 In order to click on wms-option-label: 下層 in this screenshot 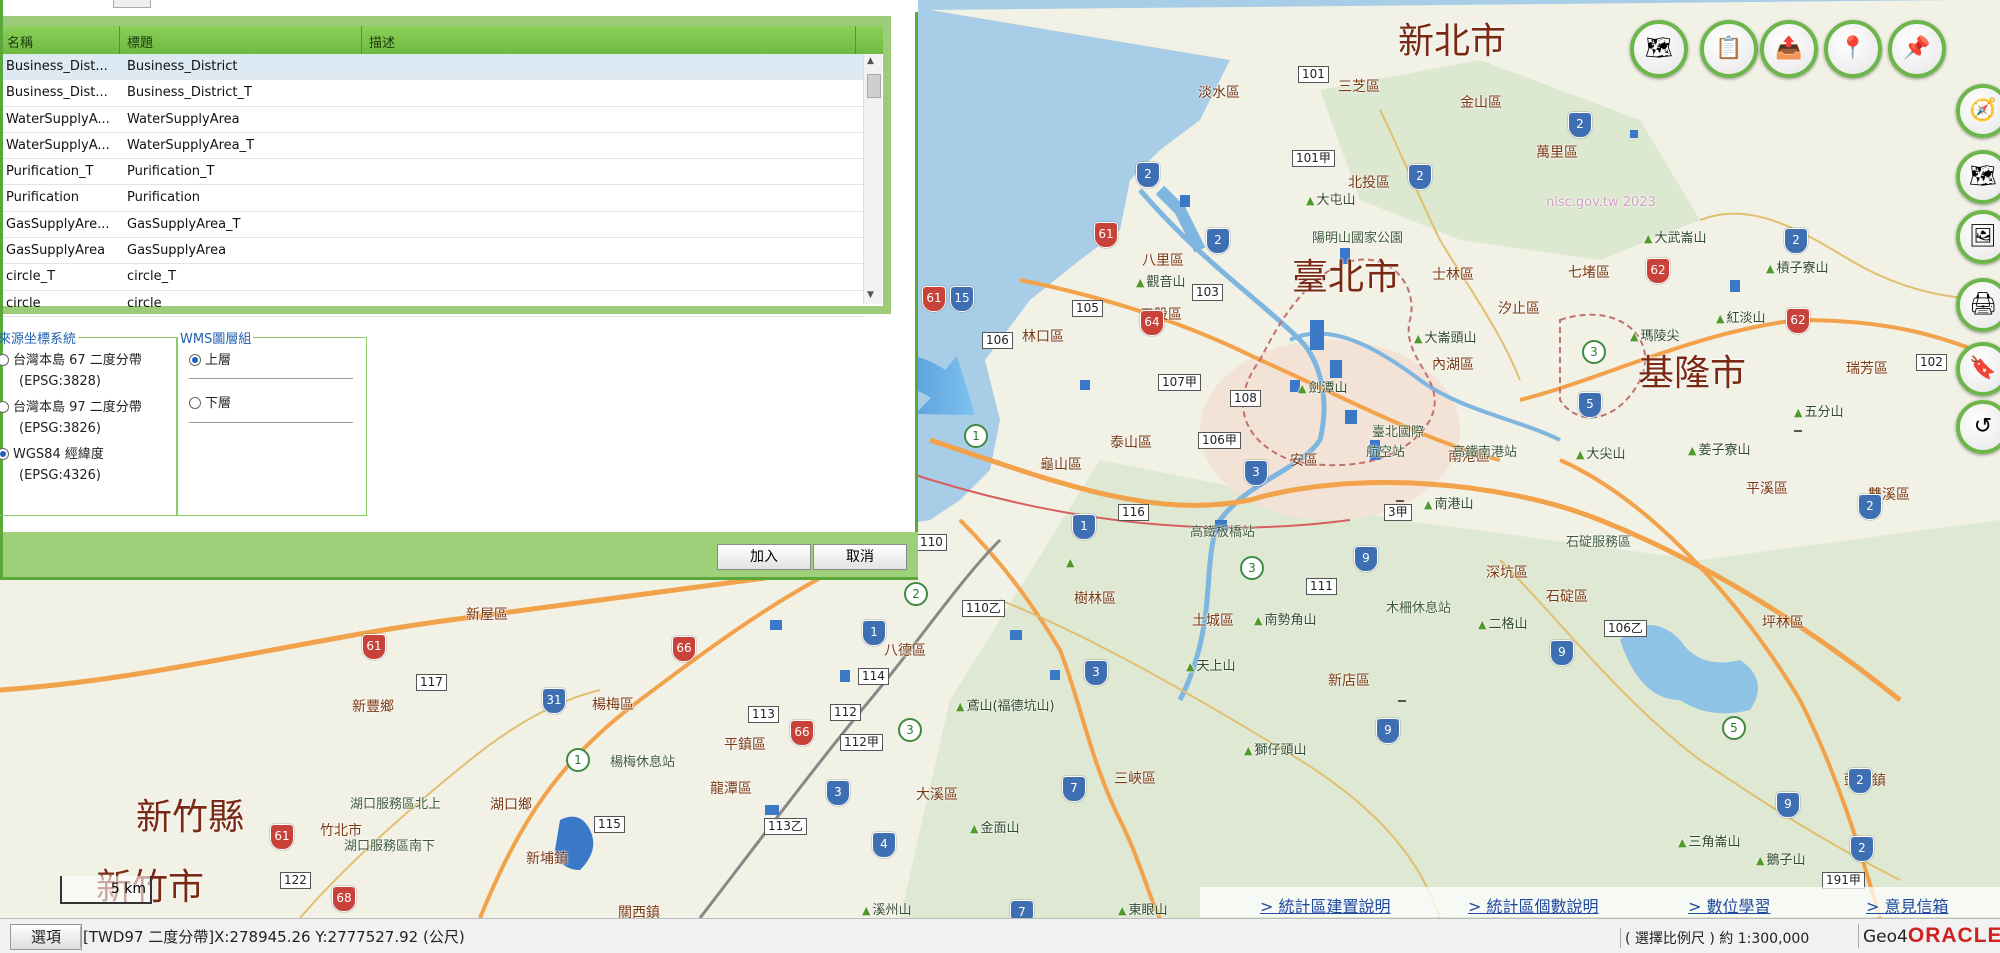, I will do `click(218, 403)`.